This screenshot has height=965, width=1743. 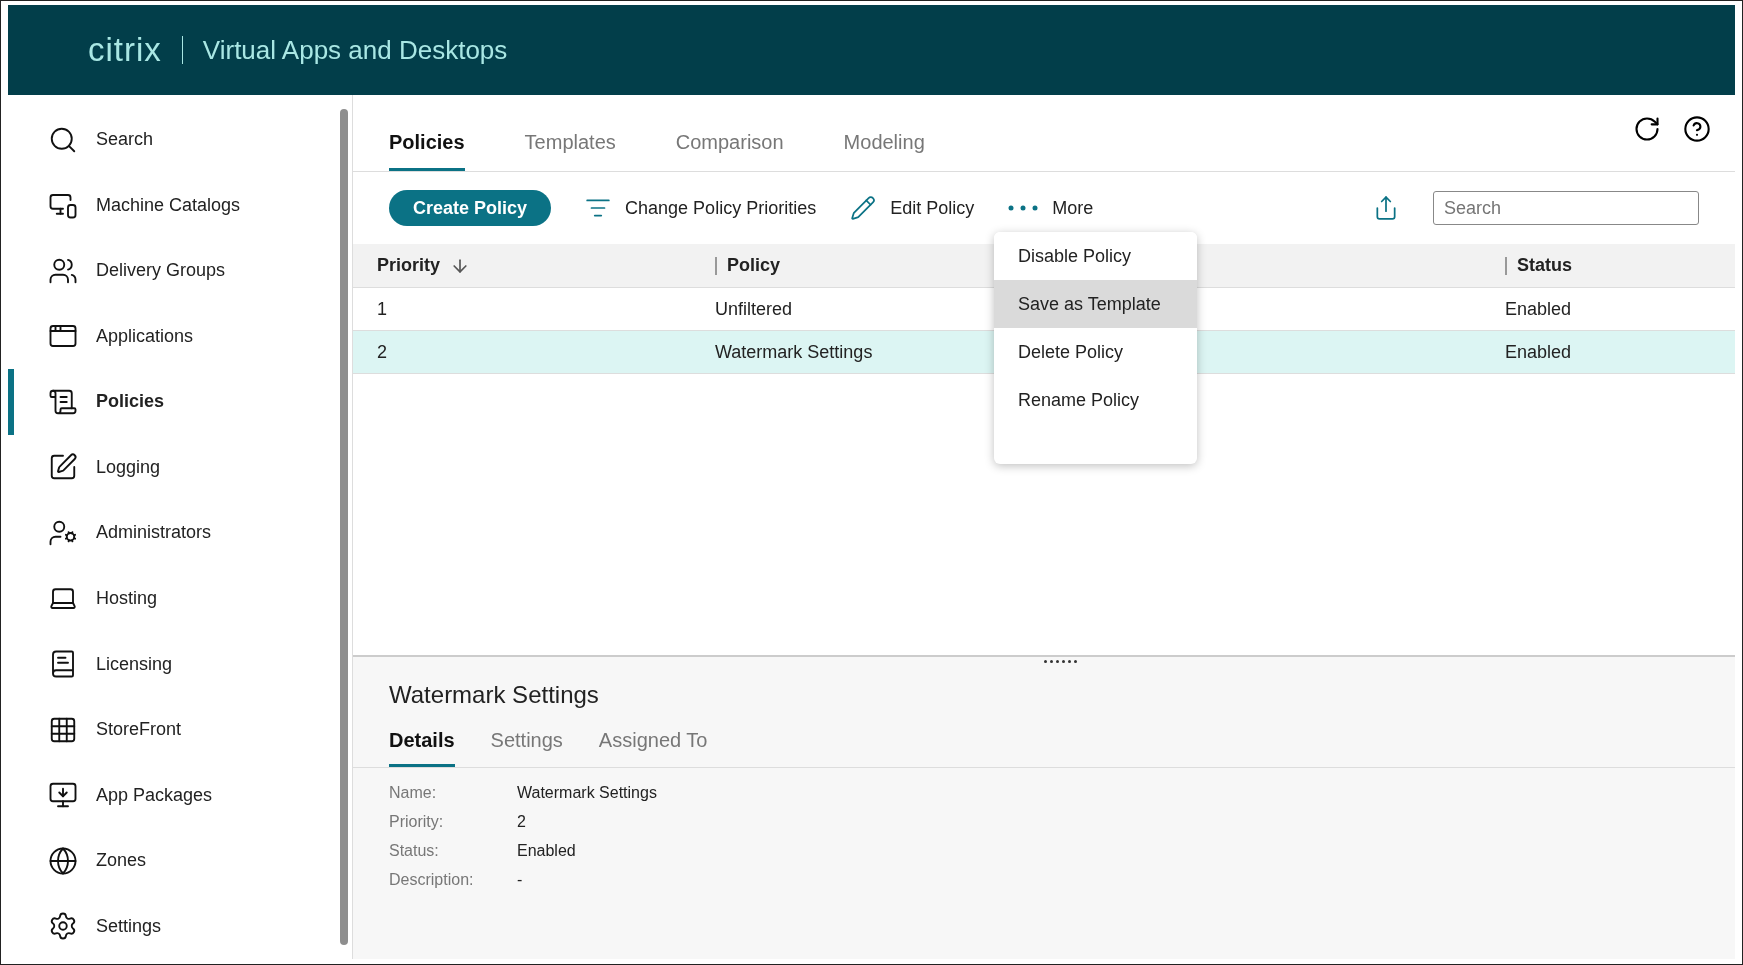 I want to click on field-value: Enabled, so click(x=547, y=851).